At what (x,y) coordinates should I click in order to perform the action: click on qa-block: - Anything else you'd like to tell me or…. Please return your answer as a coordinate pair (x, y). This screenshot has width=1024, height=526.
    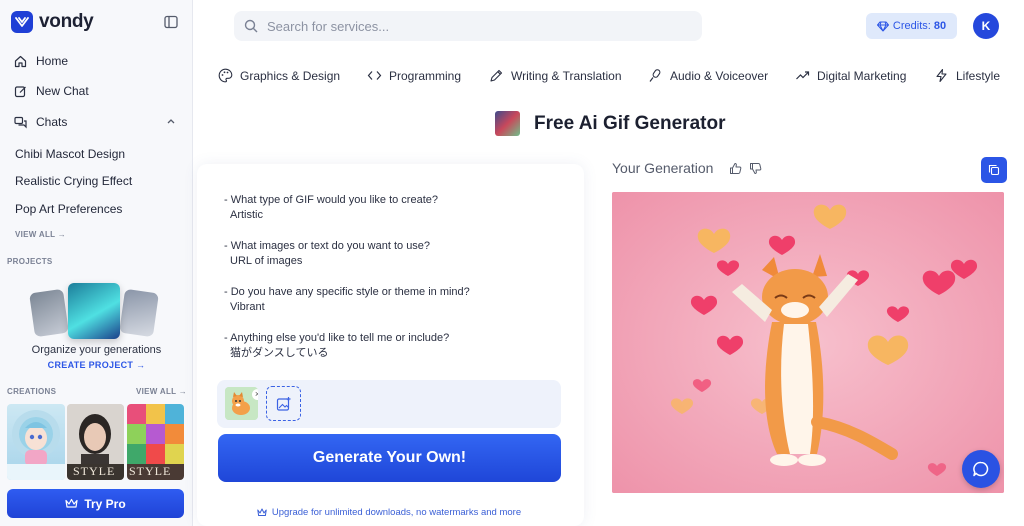
    Looking at the image, I should click on (336, 346).